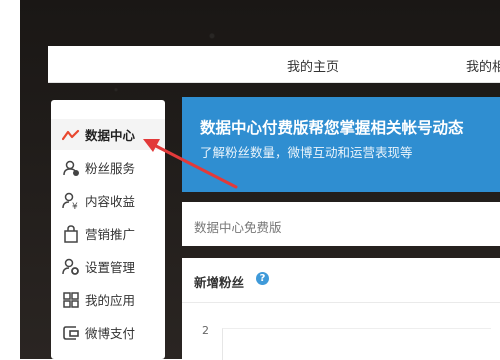  I want to click on sidebar-item-label: 营销推广, so click(110, 234).